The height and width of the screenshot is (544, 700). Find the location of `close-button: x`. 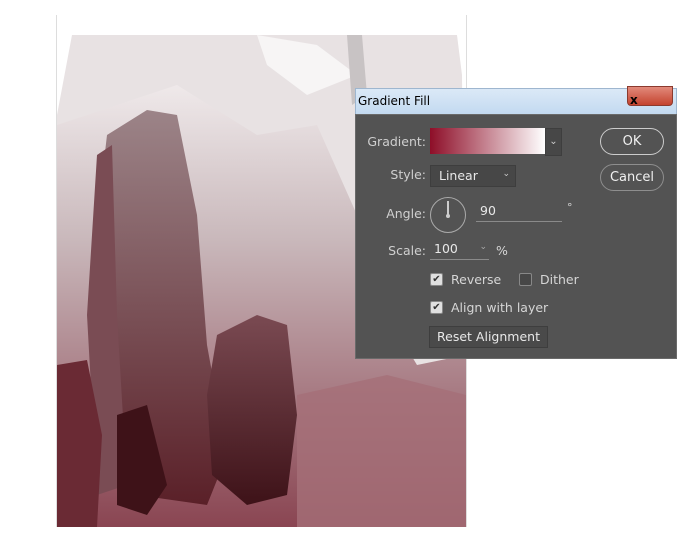

close-button: x is located at coordinates (650, 96).